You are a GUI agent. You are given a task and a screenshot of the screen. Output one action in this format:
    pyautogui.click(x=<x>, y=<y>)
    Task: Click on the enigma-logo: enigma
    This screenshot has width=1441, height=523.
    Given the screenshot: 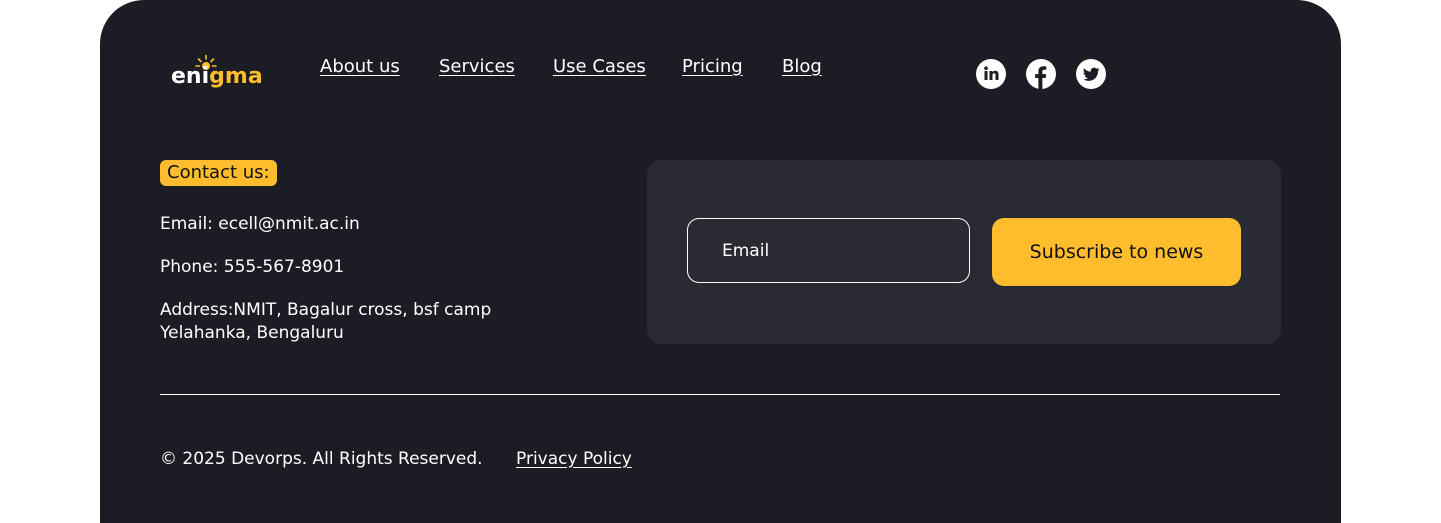 What is the action you would take?
    pyautogui.click(x=221, y=75)
    